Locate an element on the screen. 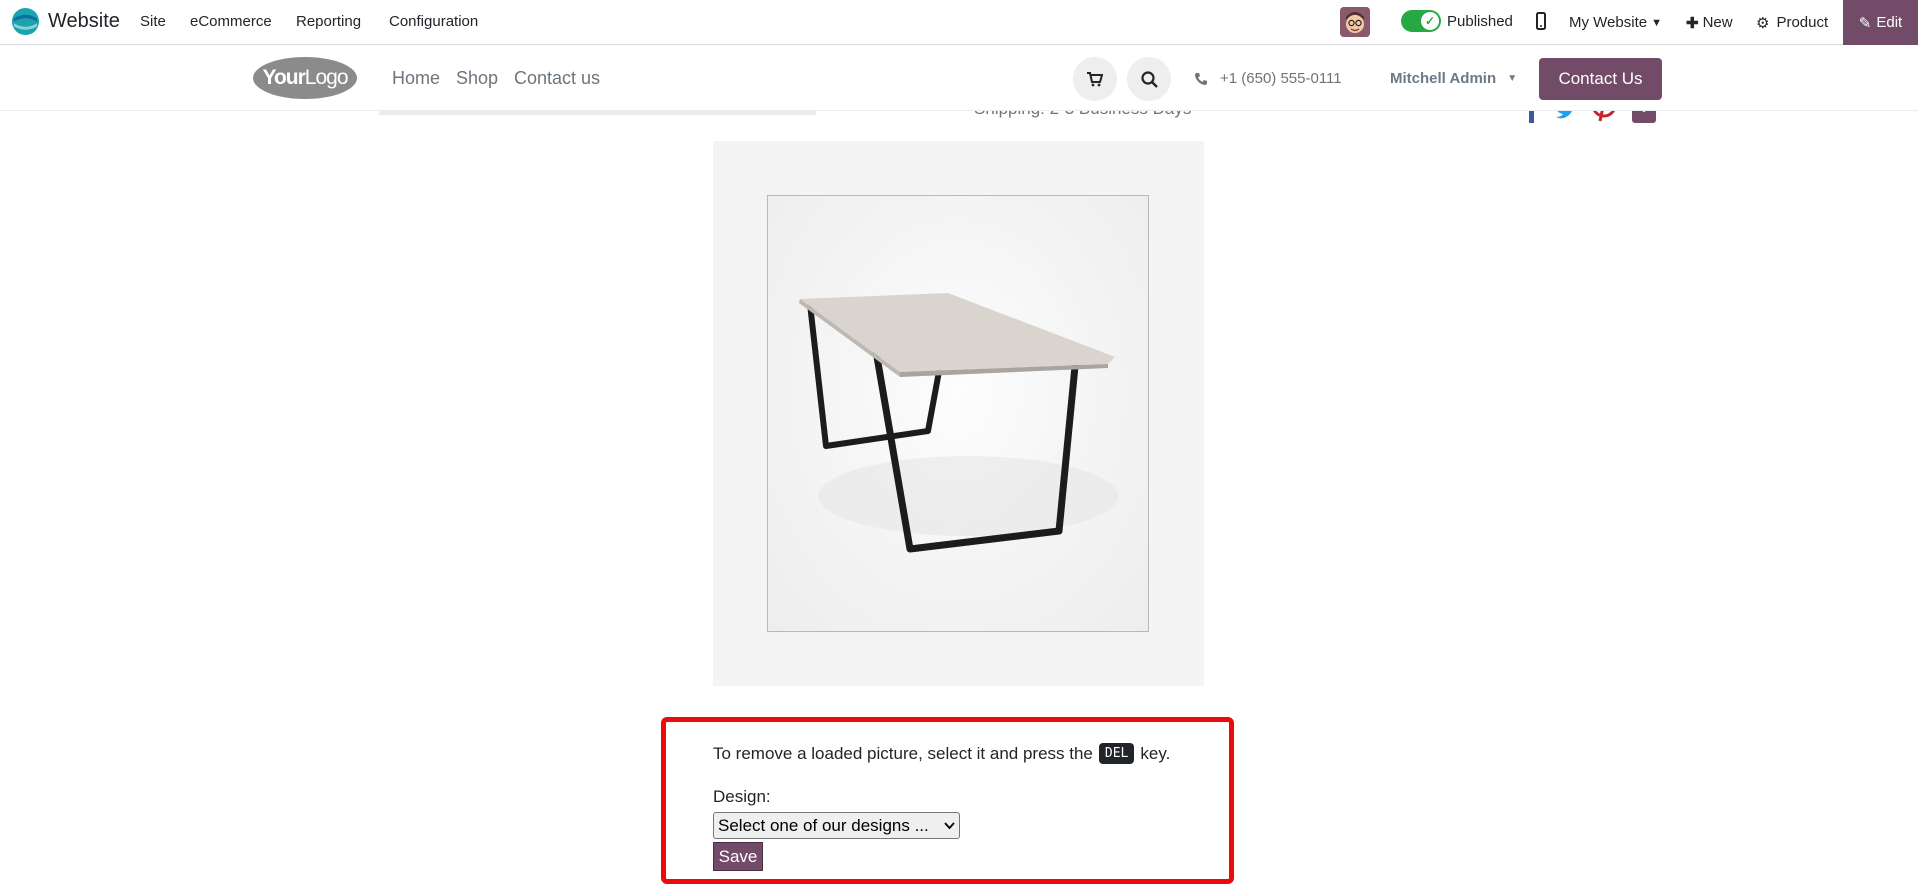 The height and width of the screenshot is (894, 1918). menu-configuration: Configuration is located at coordinates (433, 21).